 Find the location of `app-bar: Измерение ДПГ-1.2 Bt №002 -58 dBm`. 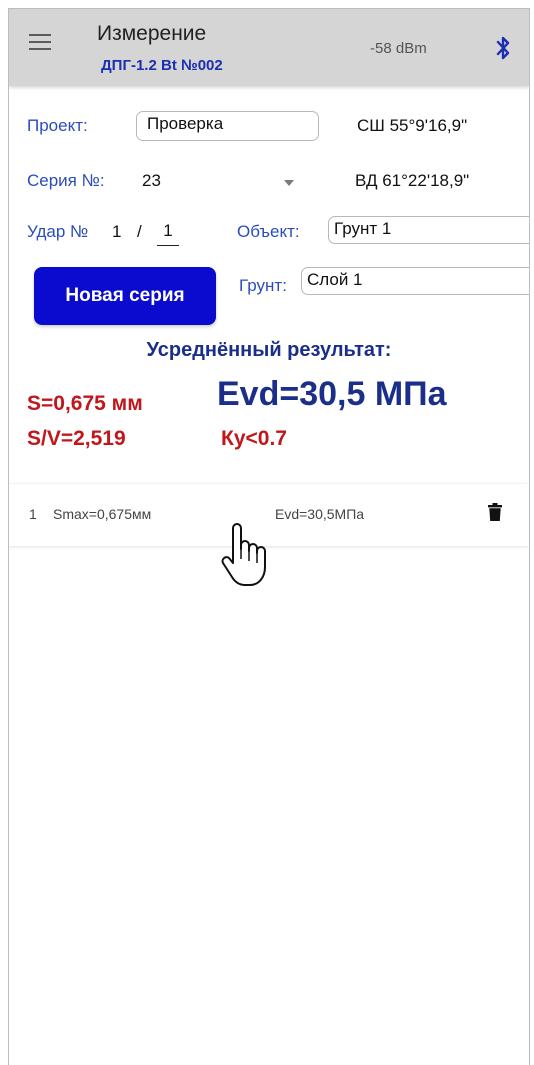

app-bar: Измерение ДПГ-1.2 Bt №002 -58 dBm is located at coordinates (269, 47).